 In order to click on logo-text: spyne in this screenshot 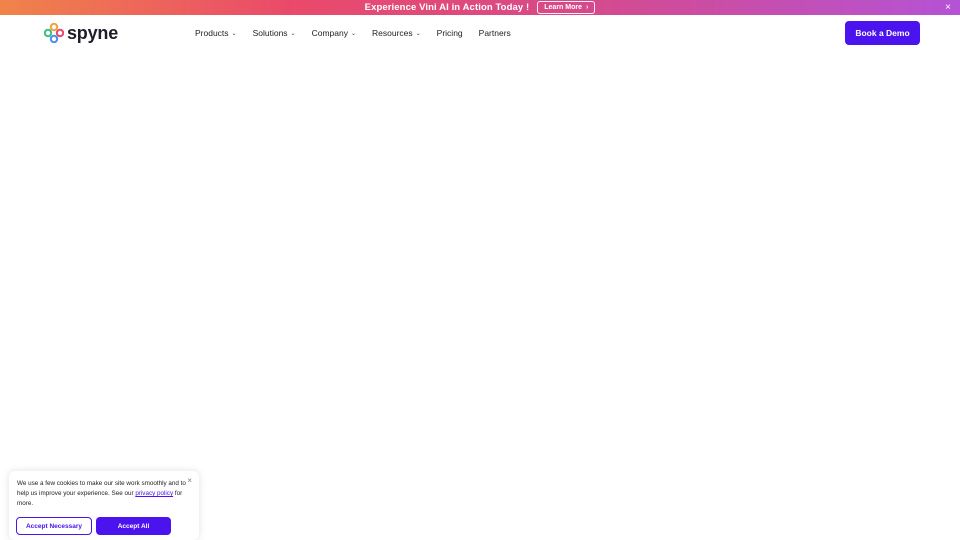, I will do `click(93, 33)`.